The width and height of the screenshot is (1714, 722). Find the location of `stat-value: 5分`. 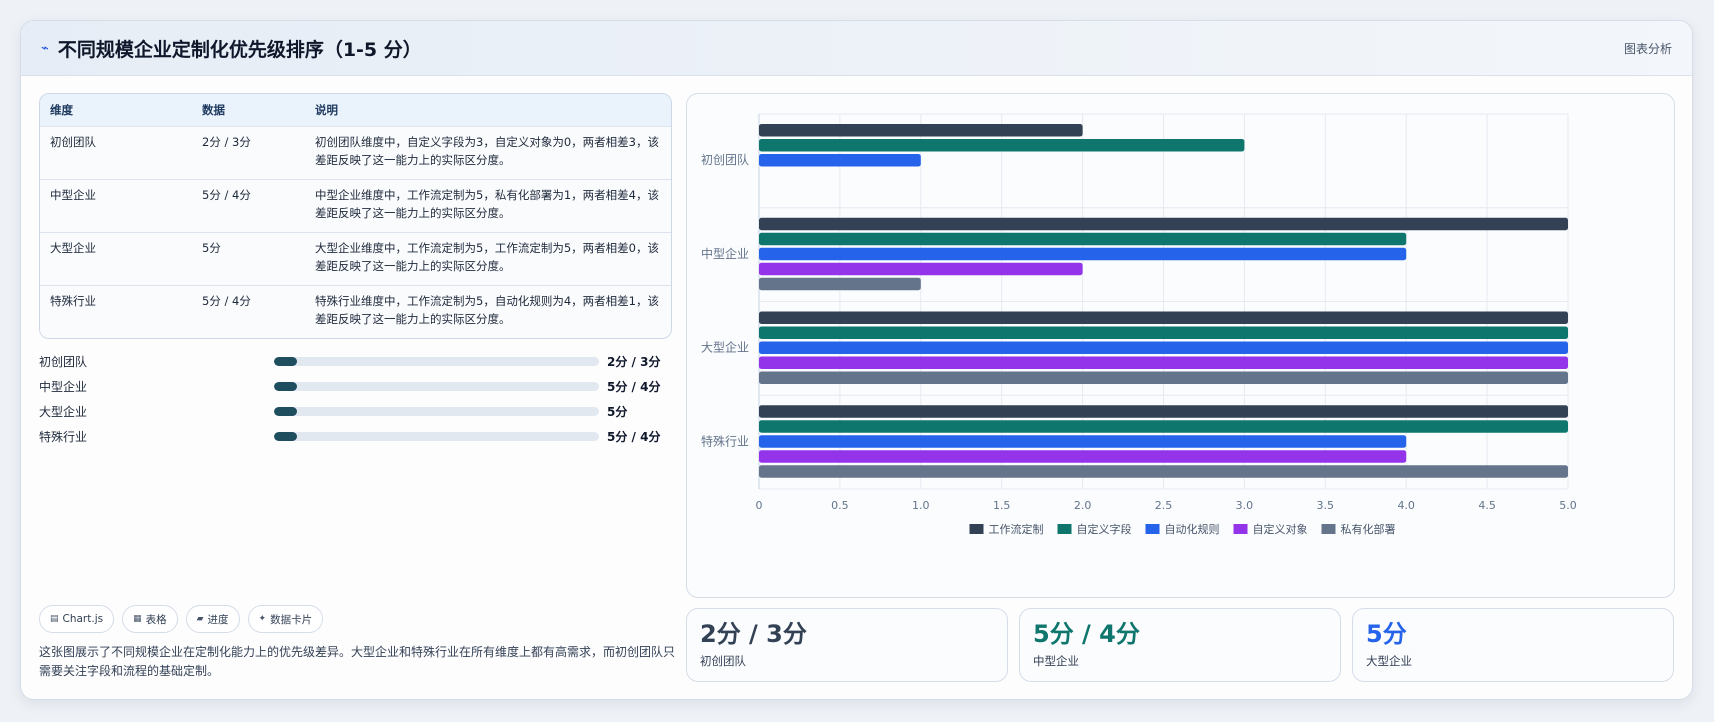

stat-value: 5分 is located at coordinates (1386, 634).